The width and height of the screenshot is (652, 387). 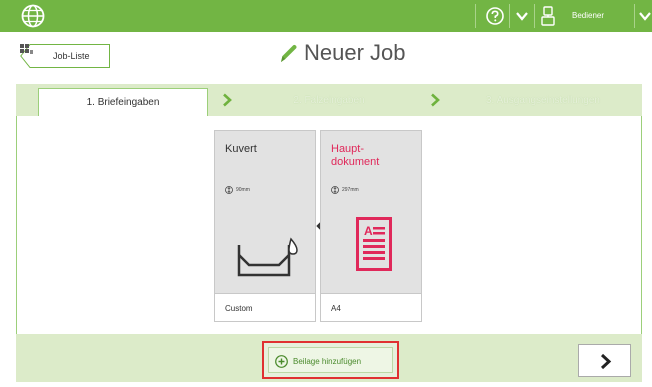 I want to click on plus-circle-icon, so click(x=281, y=361).